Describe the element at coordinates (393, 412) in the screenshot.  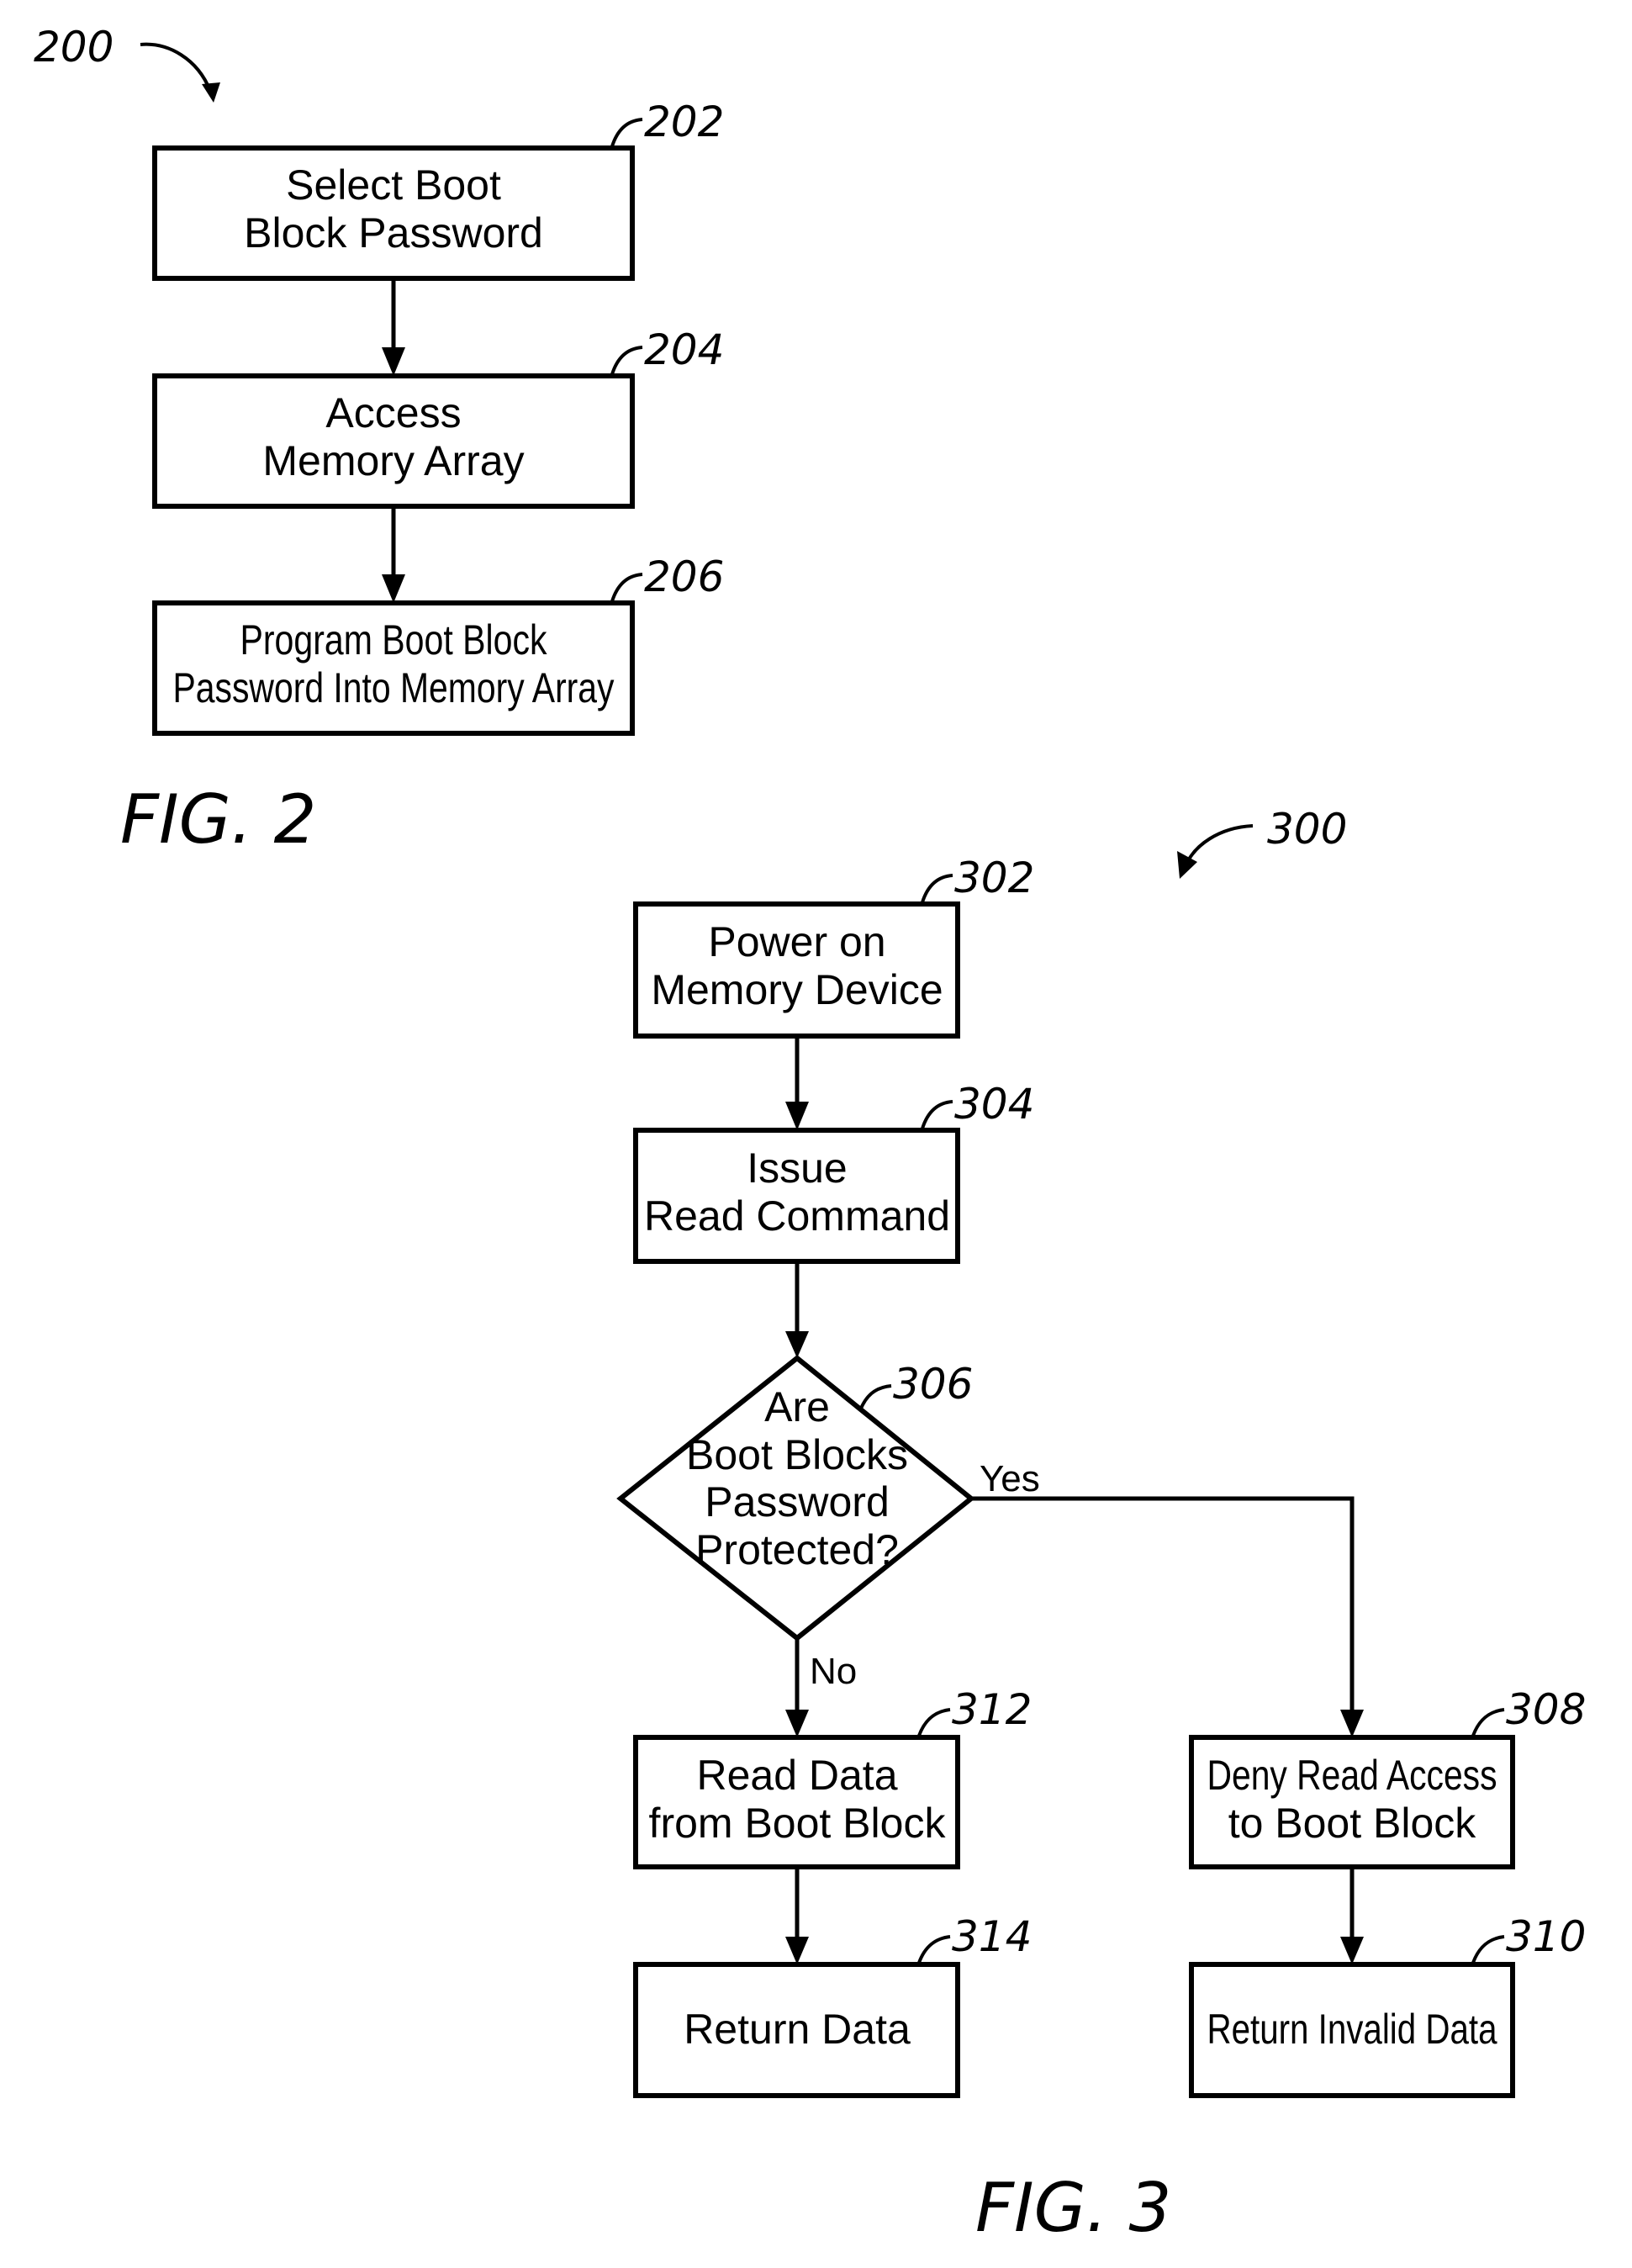
I see `step-text-line: Access` at that location.